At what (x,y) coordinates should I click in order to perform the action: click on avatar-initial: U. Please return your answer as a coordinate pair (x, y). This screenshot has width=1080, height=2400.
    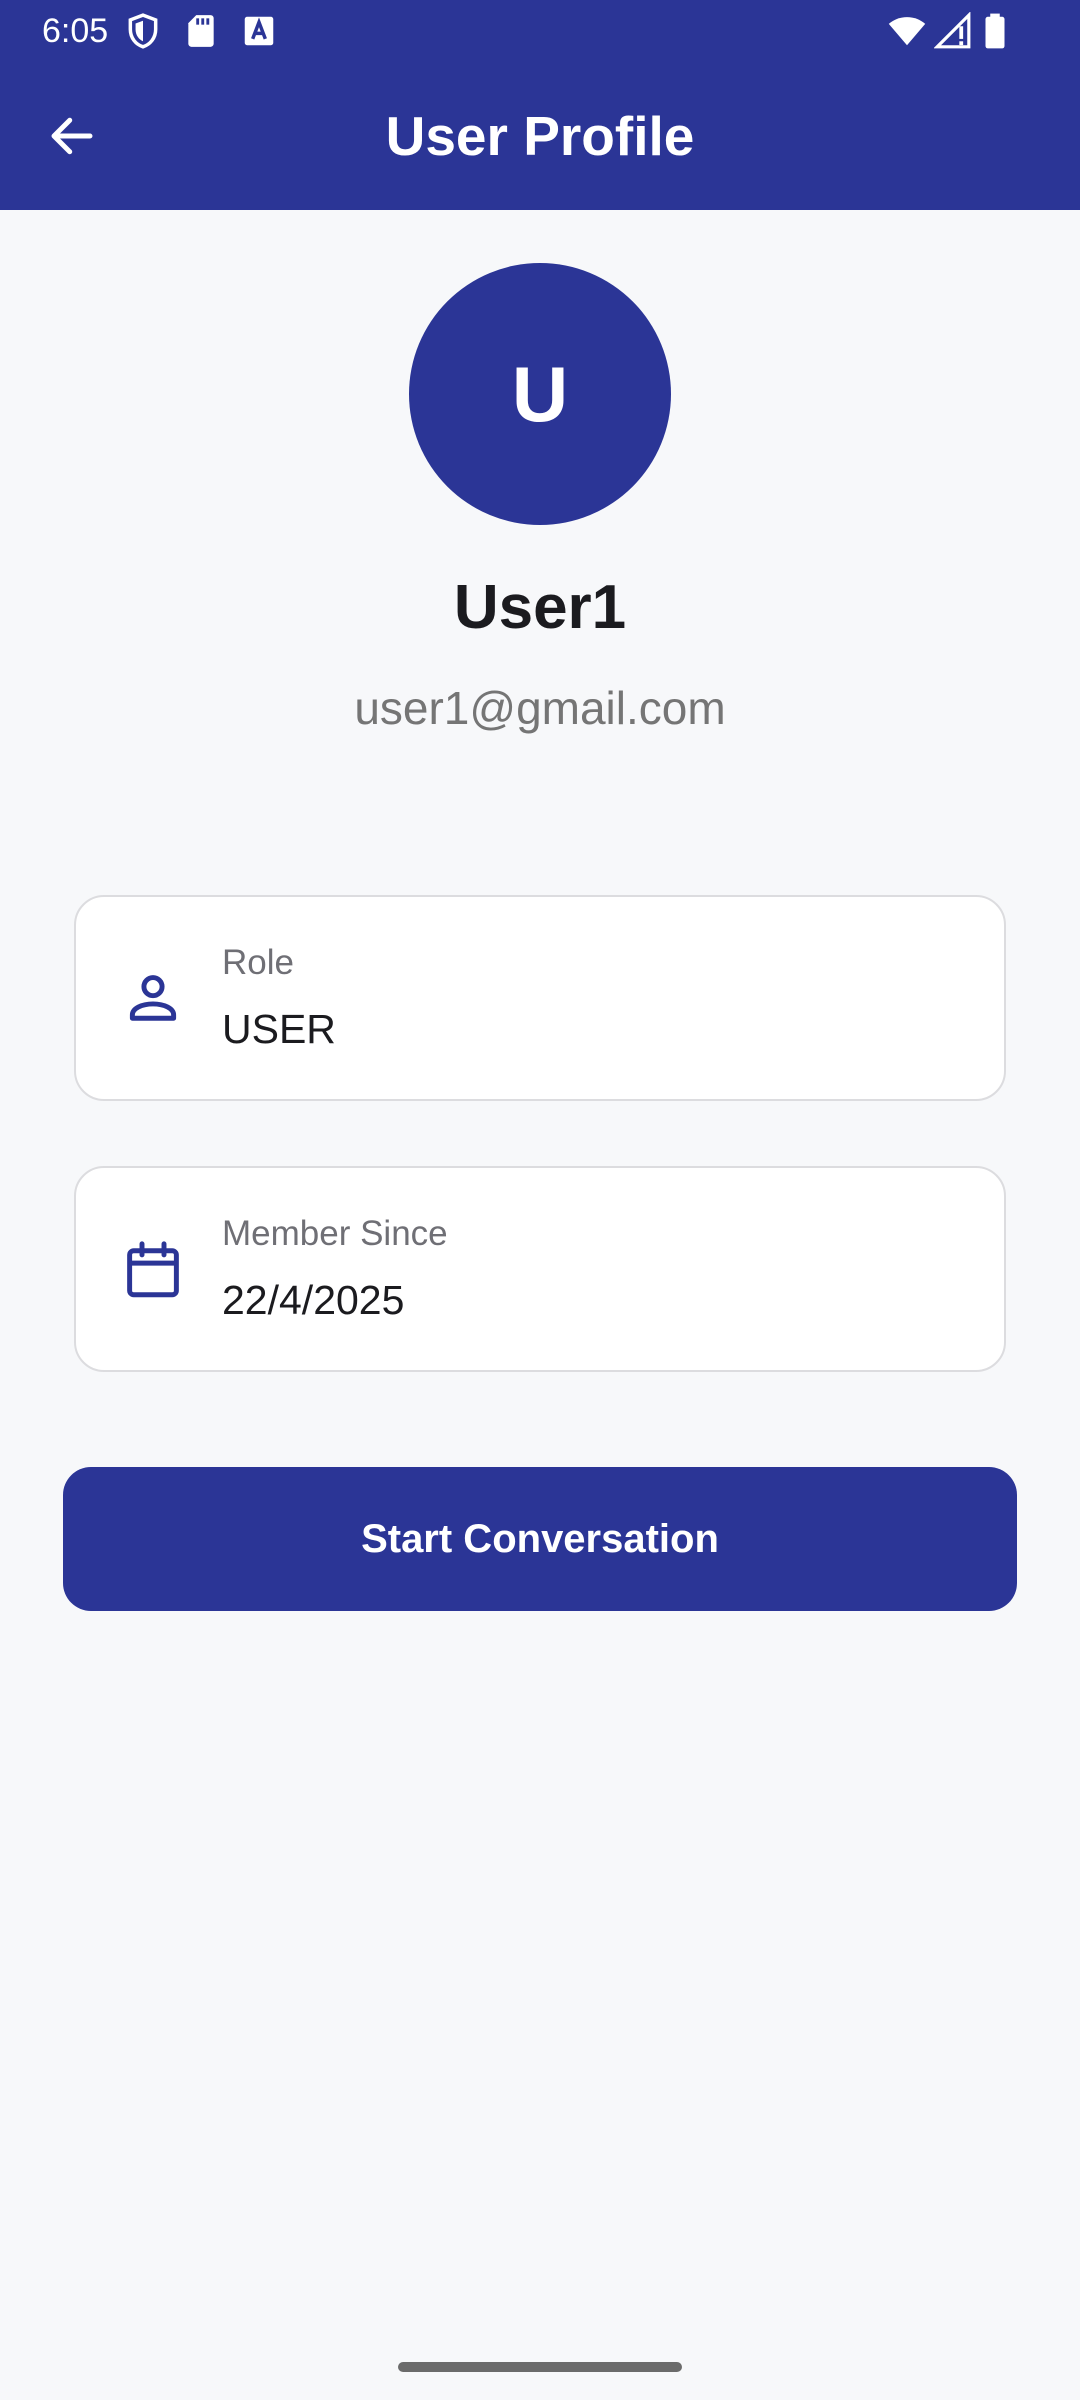
    Looking at the image, I should click on (540, 394).